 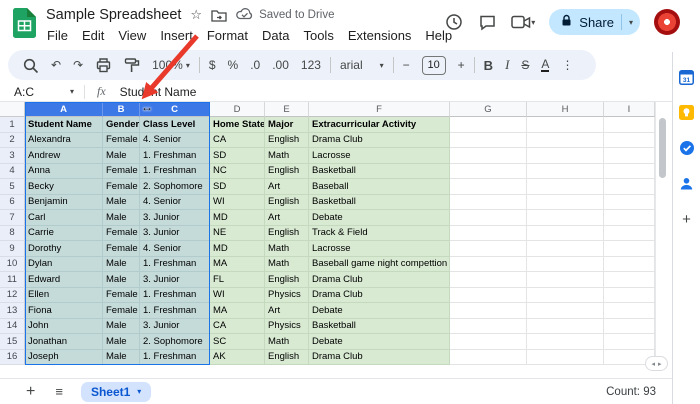 I want to click on cell-B15: Male, so click(x=121, y=342).